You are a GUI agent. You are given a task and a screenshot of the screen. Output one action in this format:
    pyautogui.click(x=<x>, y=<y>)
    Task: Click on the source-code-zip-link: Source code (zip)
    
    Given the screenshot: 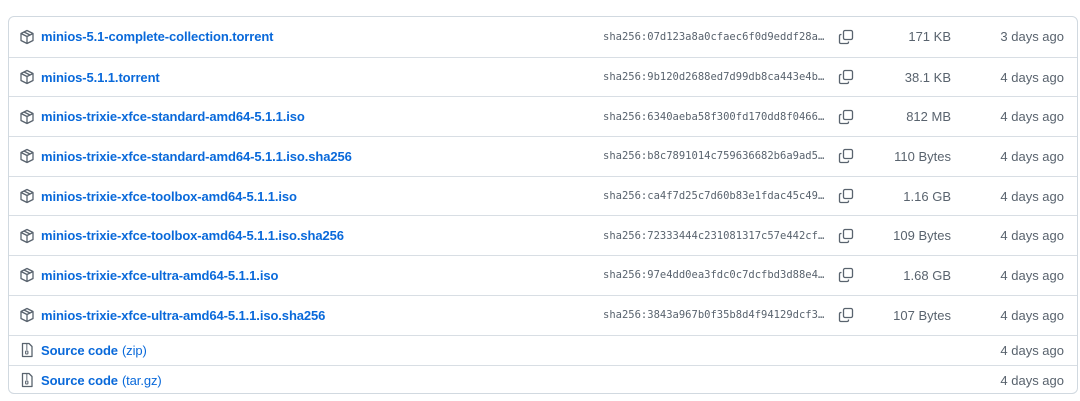 What is the action you would take?
    pyautogui.click(x=94, y=350)
    